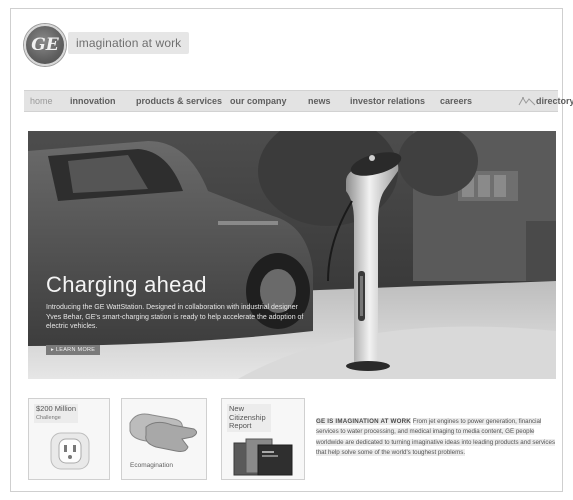 This screenshot has width=573, height=500. I want to click on promo-ecomagination: Ecomagination, so click(164, 439).